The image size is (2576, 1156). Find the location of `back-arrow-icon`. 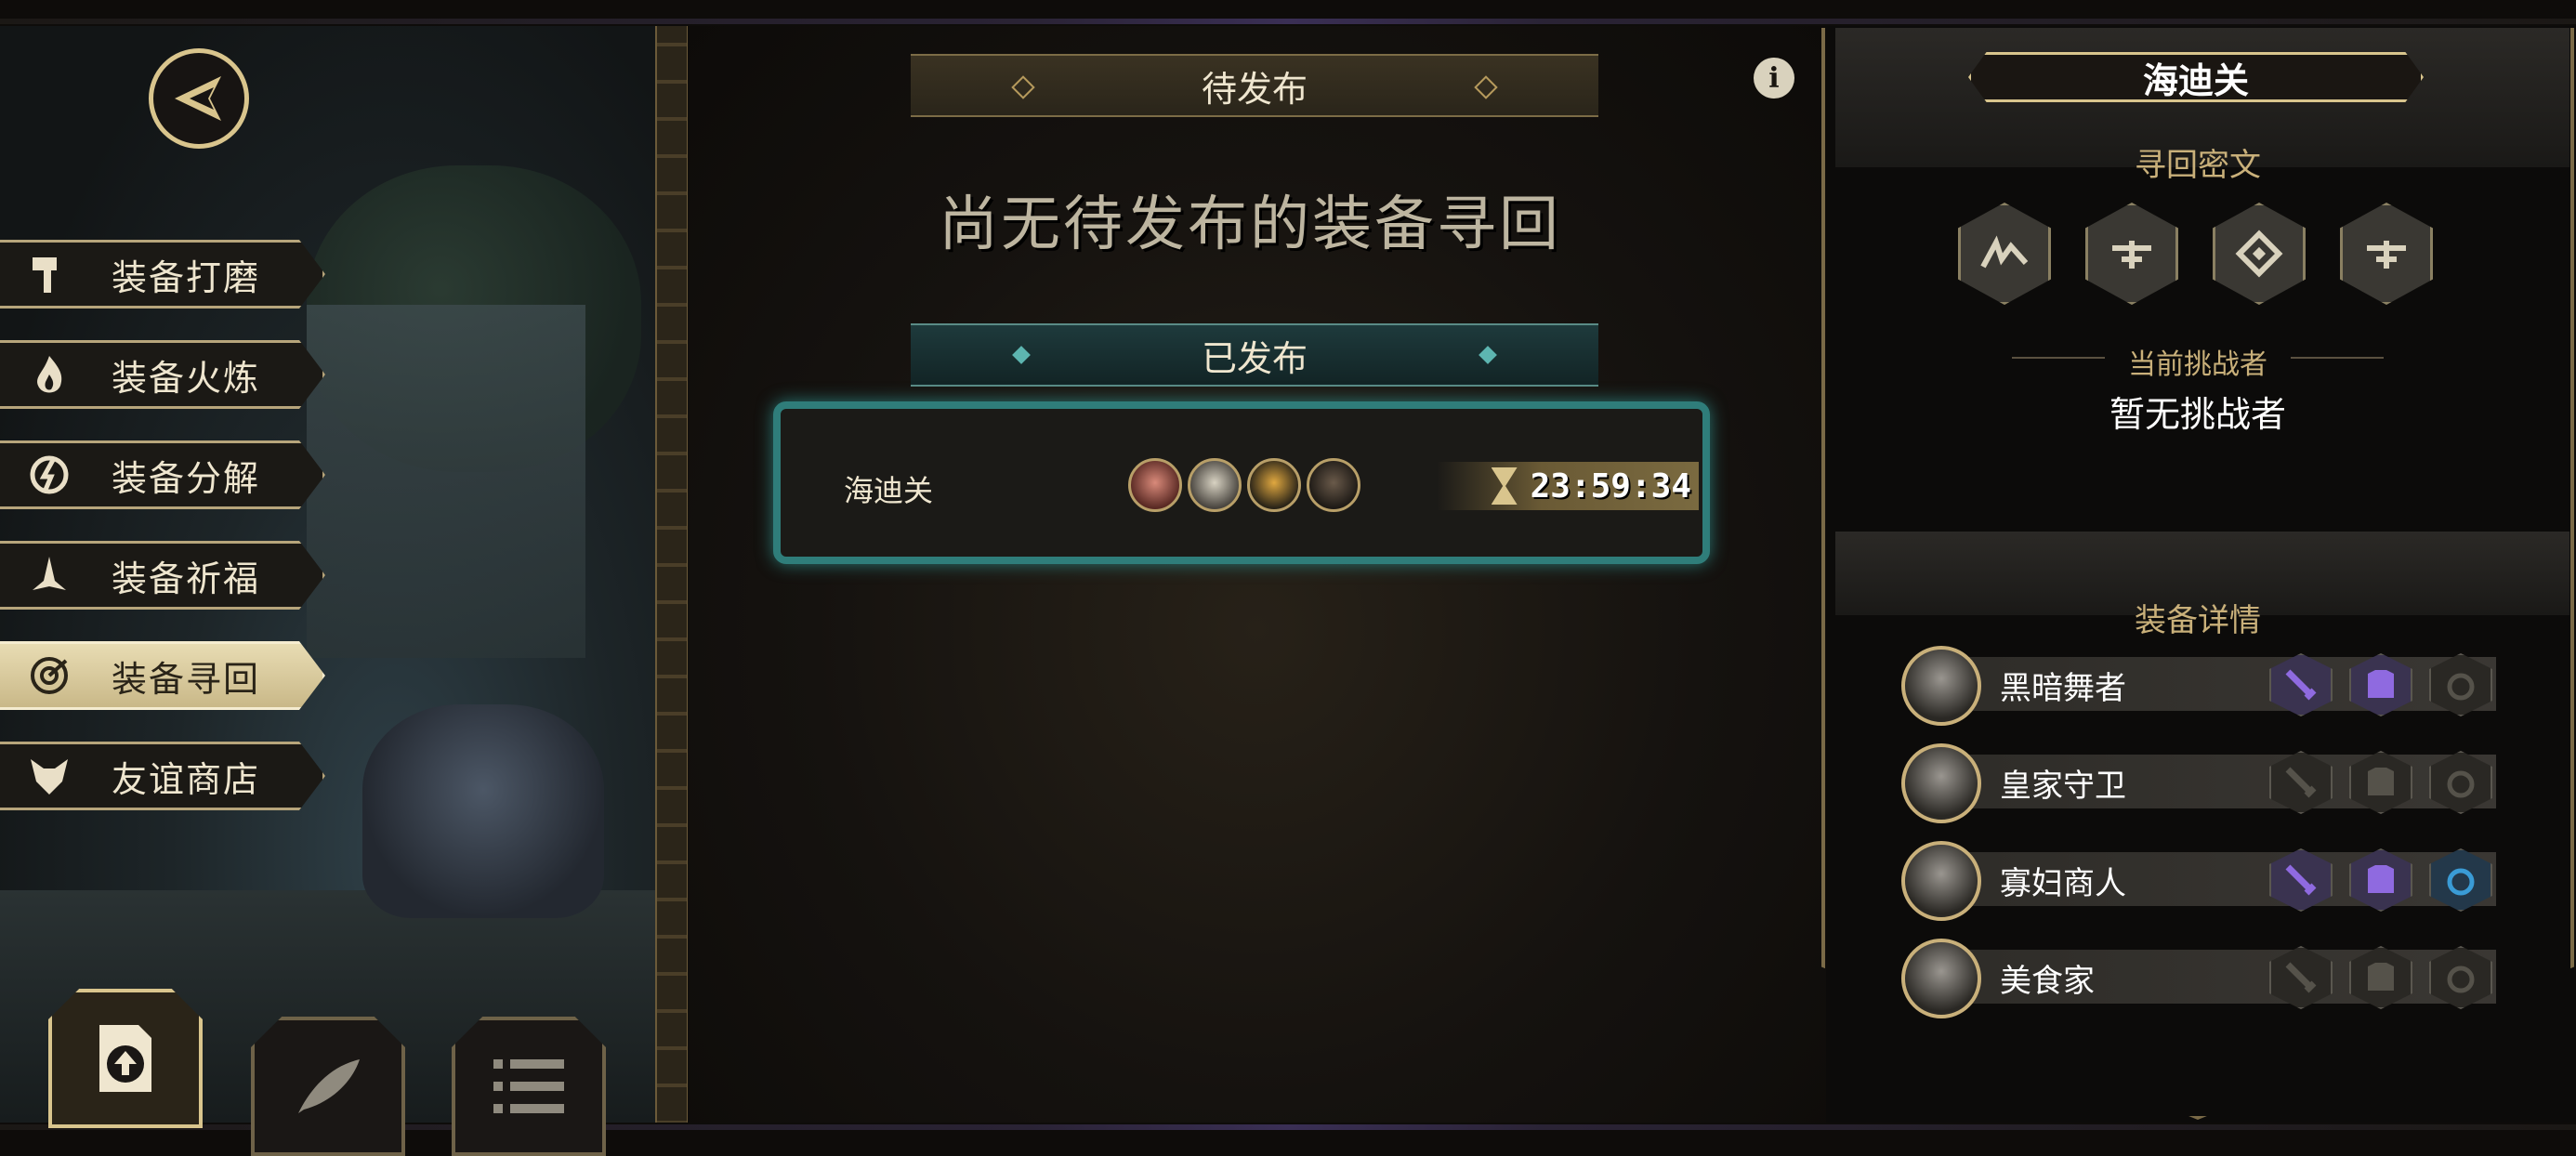

back-arrow-icon is located at coordinates (198, 99).